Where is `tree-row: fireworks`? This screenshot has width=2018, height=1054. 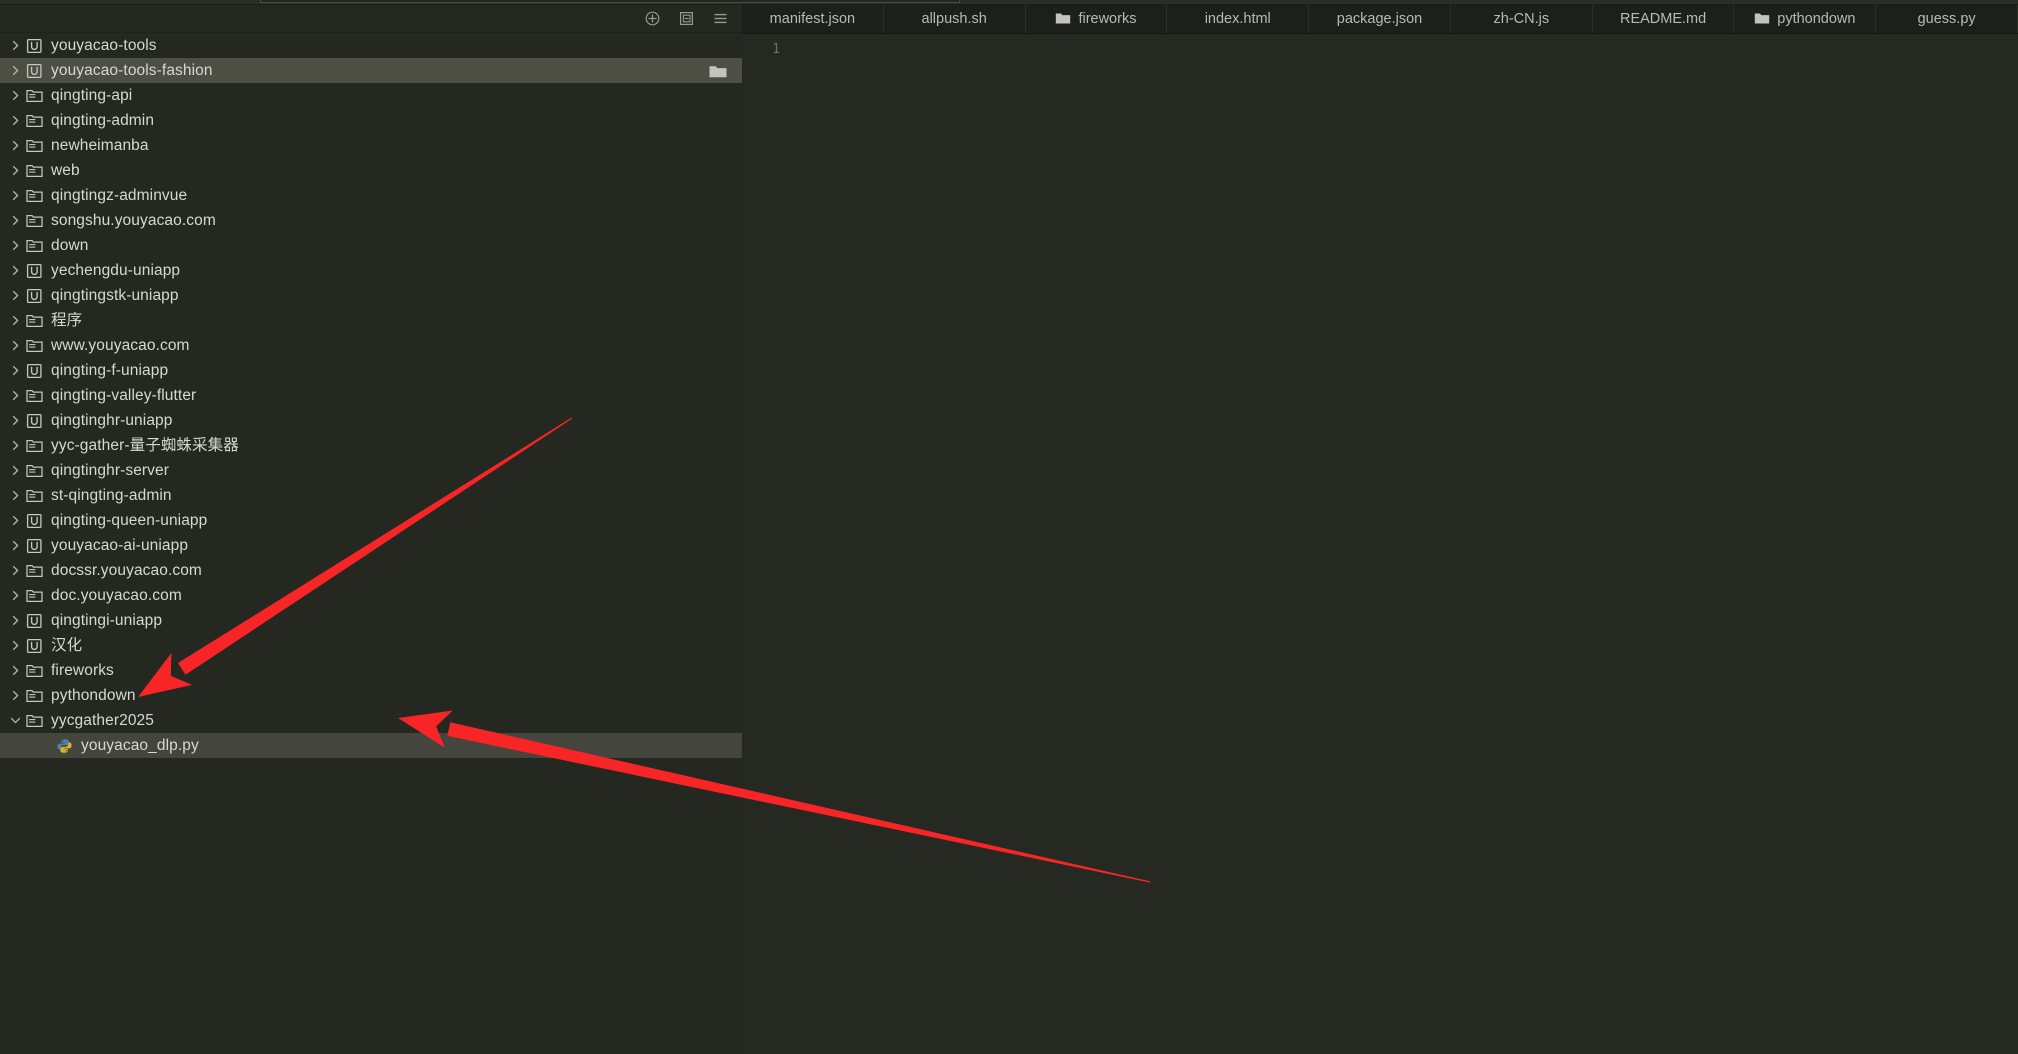
tree-row: fireworks is located at coordinates (371, 670).